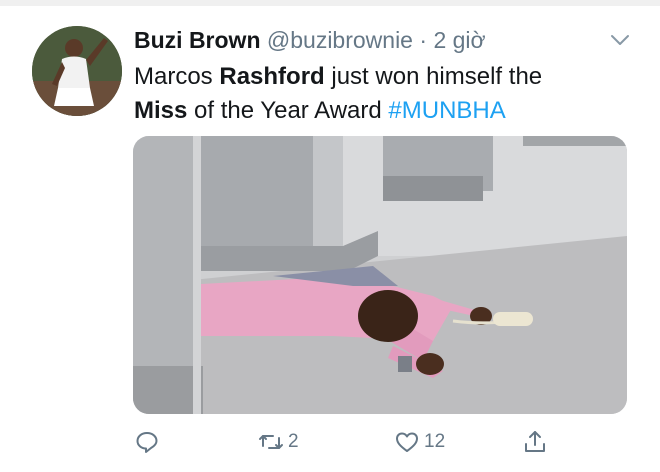  What do you see at coordinates (435, 441) in the screenshot?
I see `like-count: 12` at bounding box center [435, 441].